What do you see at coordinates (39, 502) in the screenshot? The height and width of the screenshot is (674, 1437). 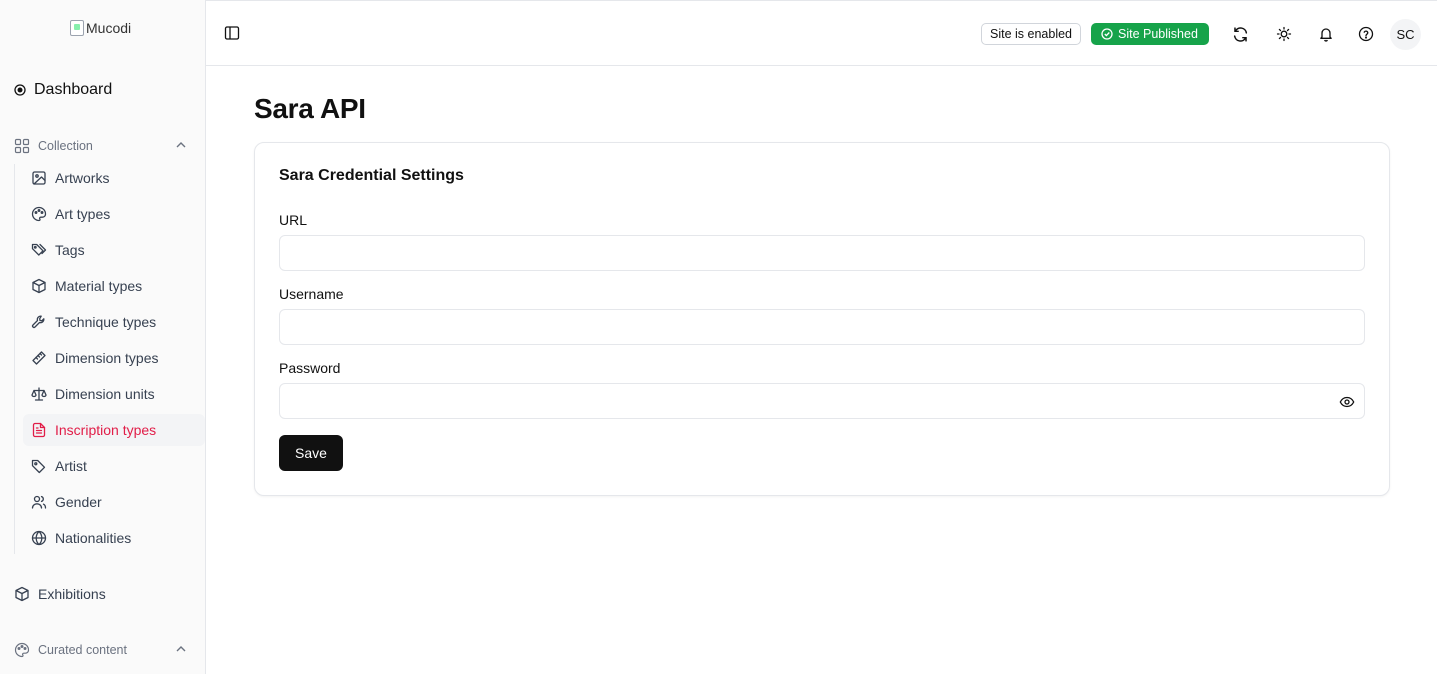 I see `users-icon` at bounding box center [39, 502].